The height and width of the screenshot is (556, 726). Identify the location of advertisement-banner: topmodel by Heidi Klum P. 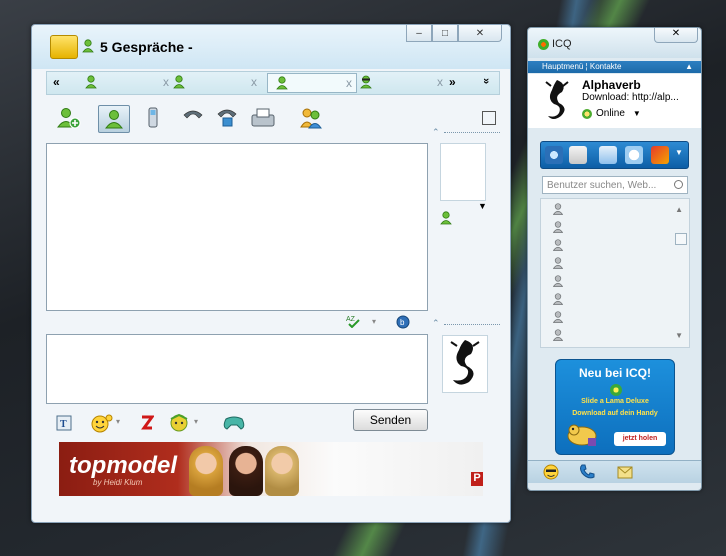
(271, 469).